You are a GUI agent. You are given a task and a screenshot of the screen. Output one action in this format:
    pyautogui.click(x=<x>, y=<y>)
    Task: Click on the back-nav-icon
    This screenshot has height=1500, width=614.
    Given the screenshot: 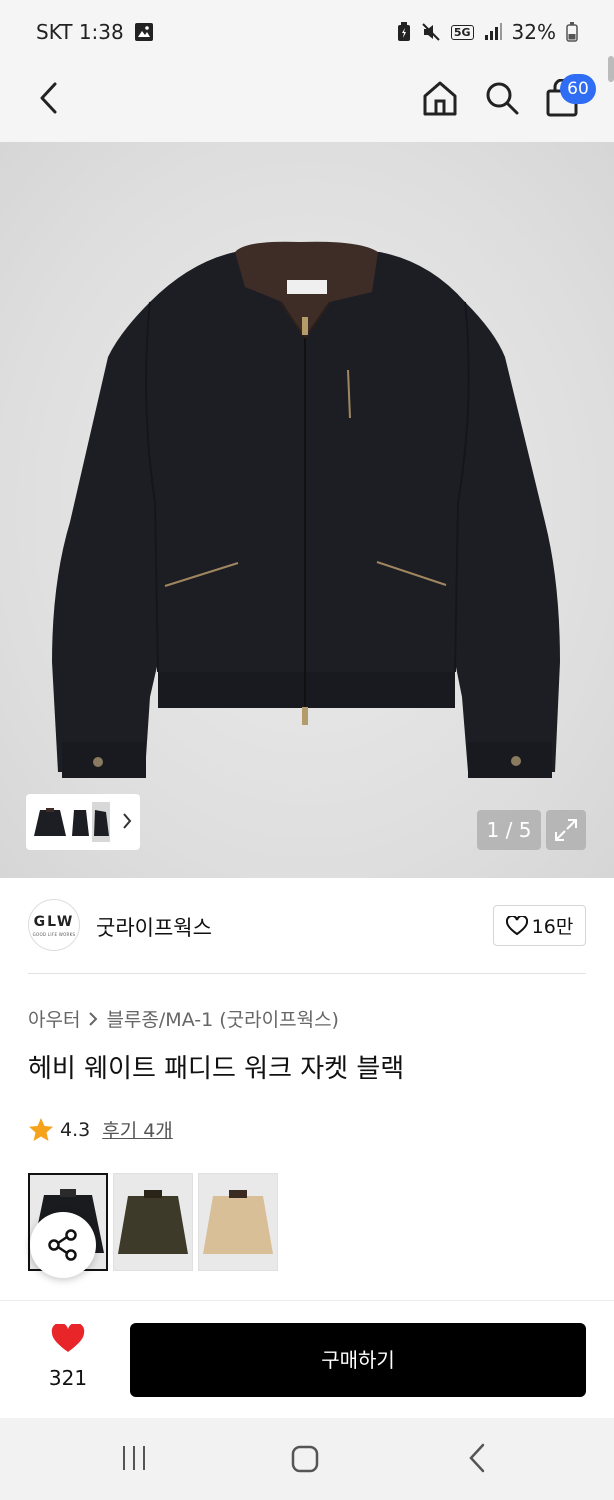 What is the action you would take?
    pyautogui.click(x=477, y=1458)
    